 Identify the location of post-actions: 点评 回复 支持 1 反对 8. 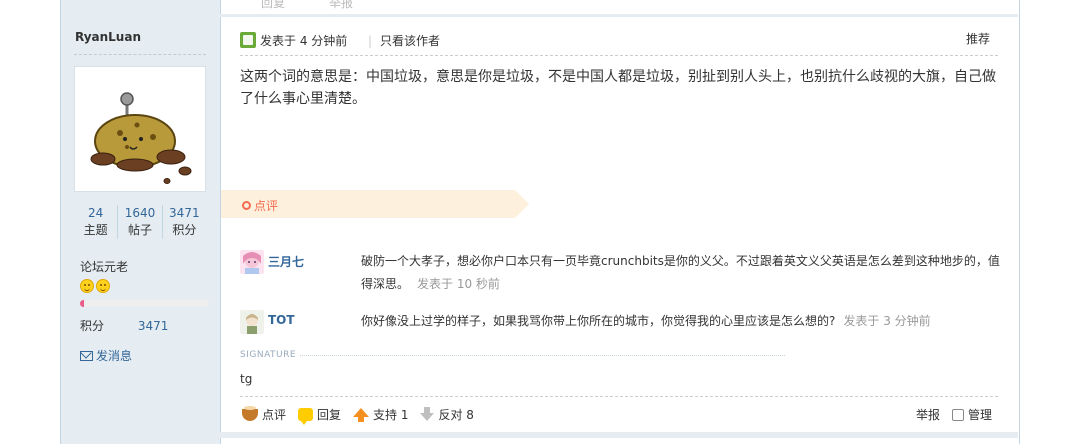
(364, 415).